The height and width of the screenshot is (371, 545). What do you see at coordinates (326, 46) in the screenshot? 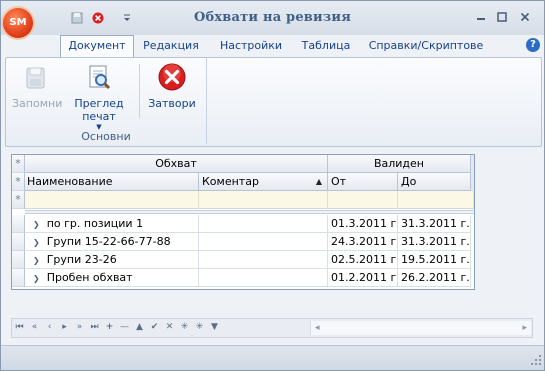
I see `tab-table: Таблица` at bounding box center [326, 46].